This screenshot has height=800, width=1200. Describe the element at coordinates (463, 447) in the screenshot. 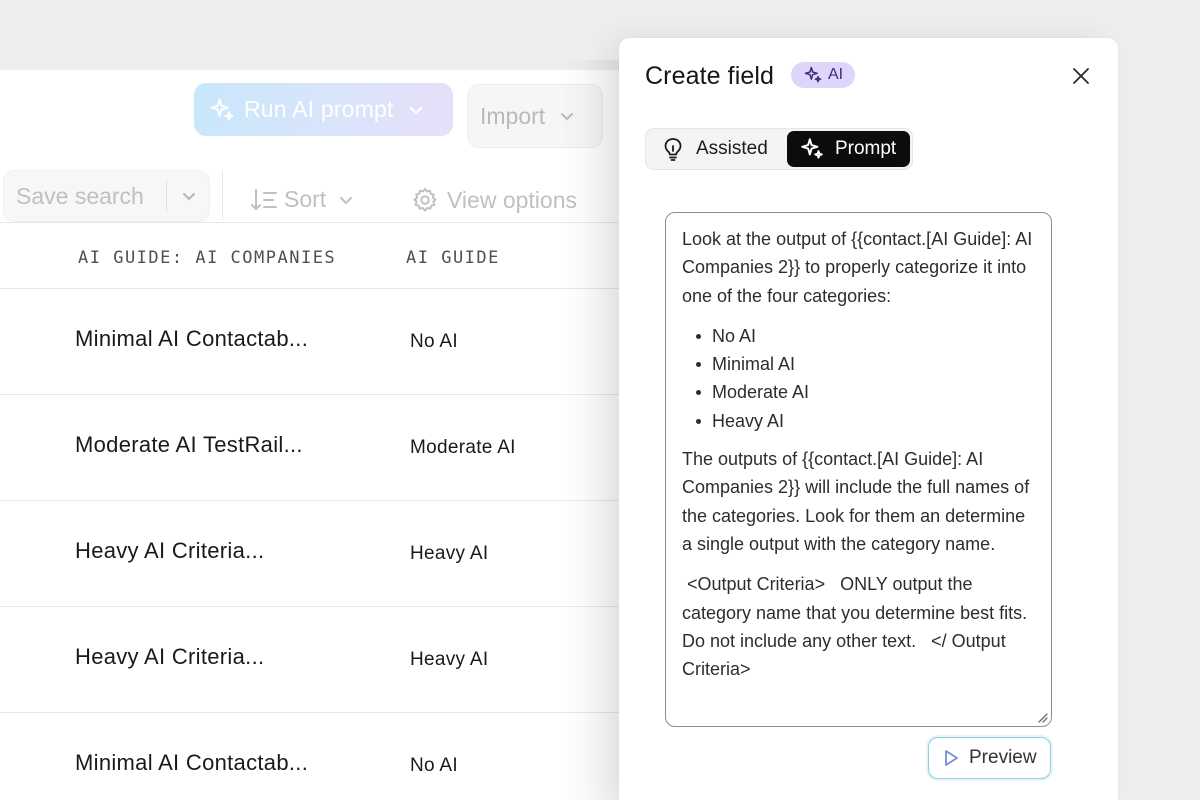

I see `cell-ai-guide: Moderate AI` at that location.